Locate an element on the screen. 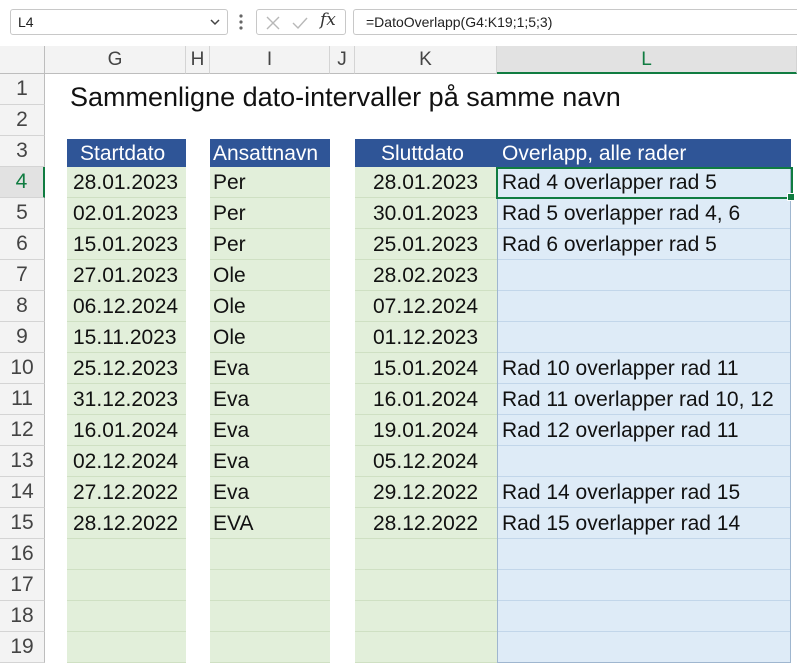  more-options-icon is located at coordinates (241, 22).